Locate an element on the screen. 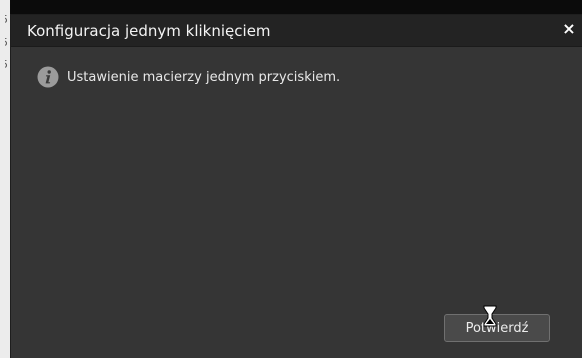 The height and width of the screenshot is (358, 582). dialog-message: Ustawienie macierzy jednym przyciskiem. is located at coordinates (188, 77).